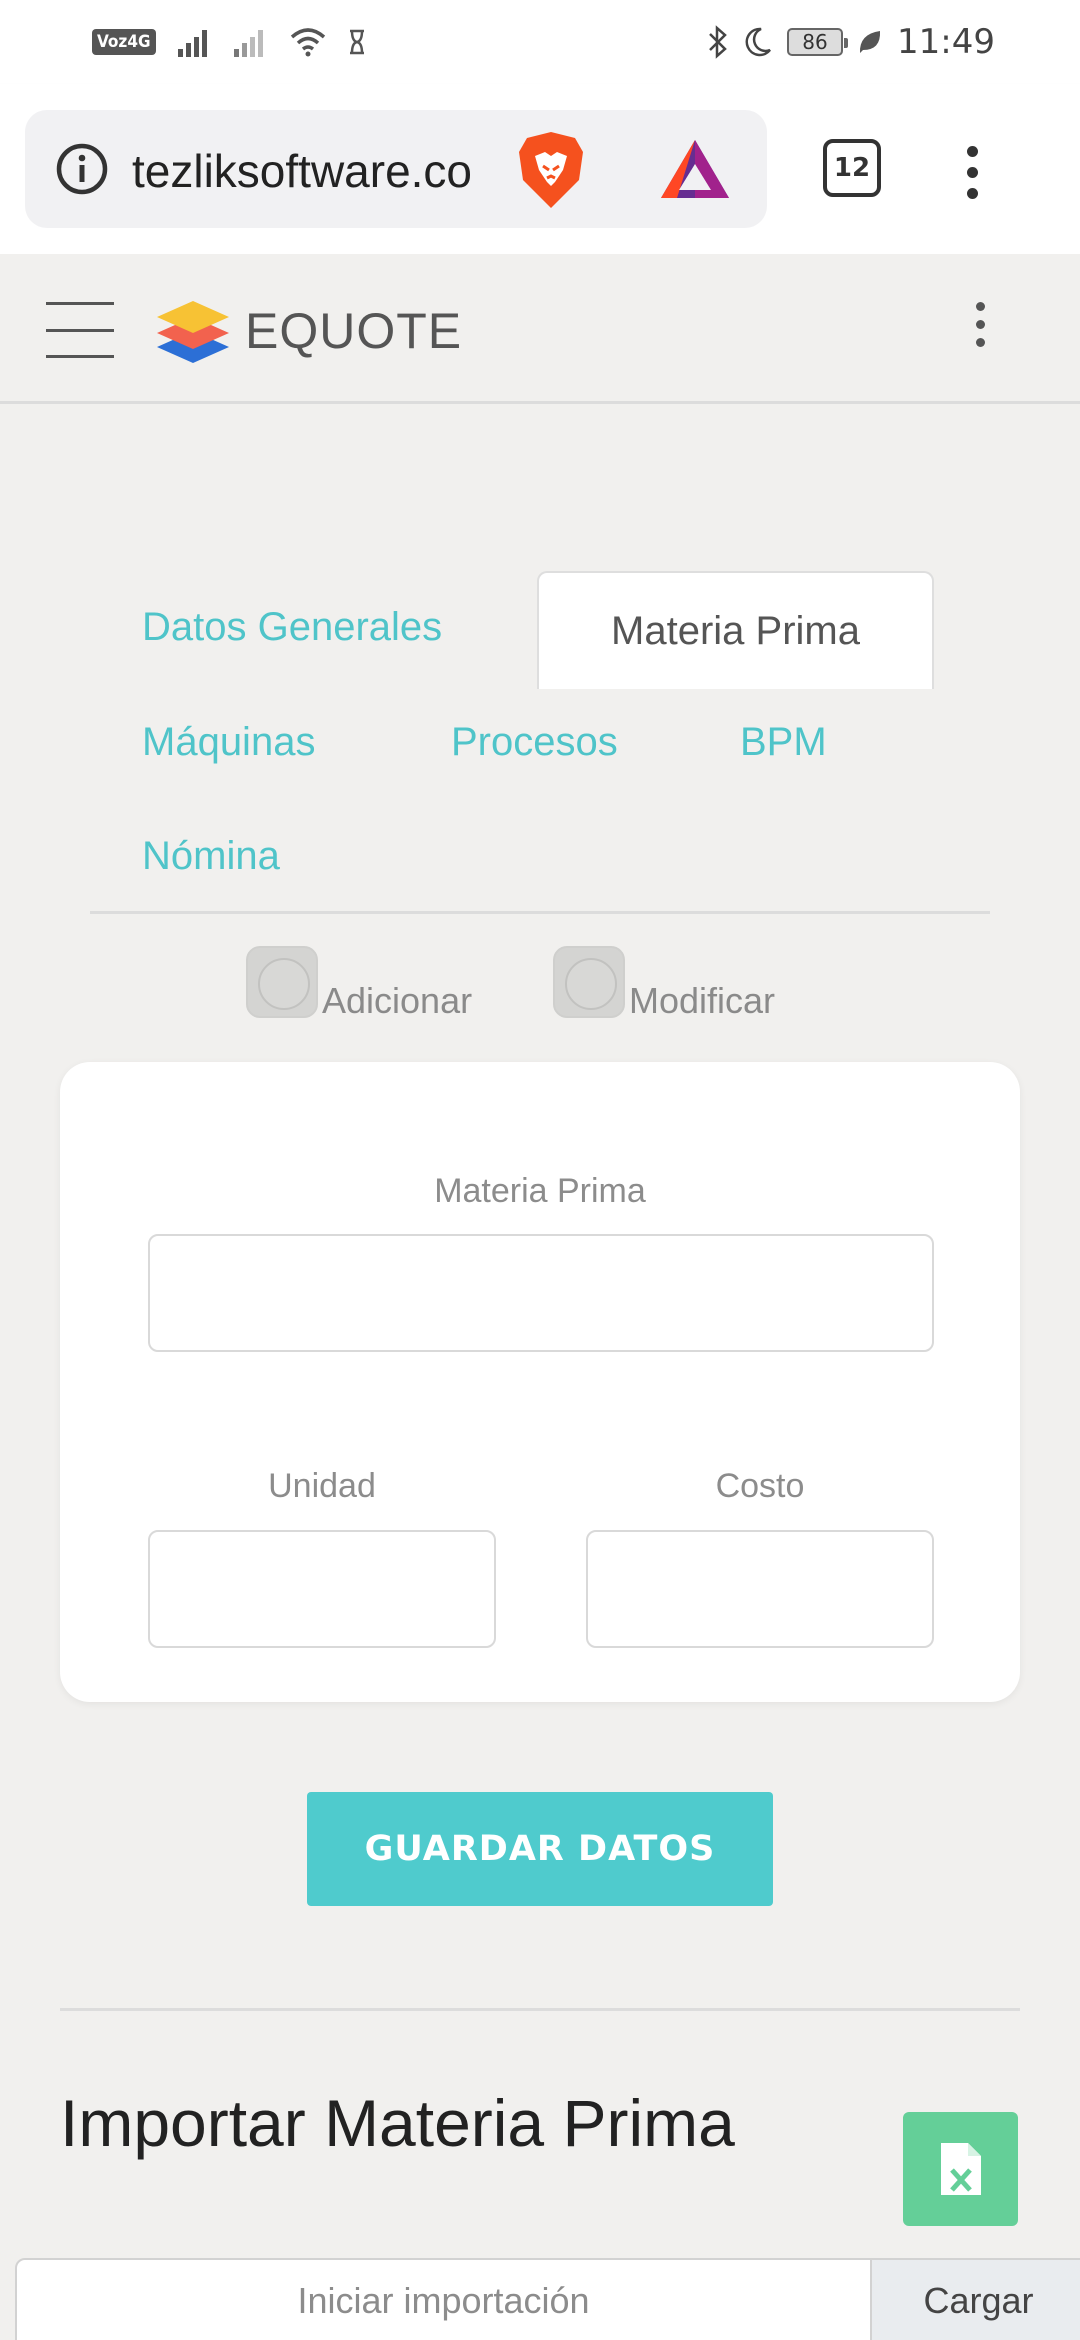 Image resolution: width=1080 pixels, height=2340 pixels. I want to click on materia-prima-label: Materia Prima, so click(540, 1191).